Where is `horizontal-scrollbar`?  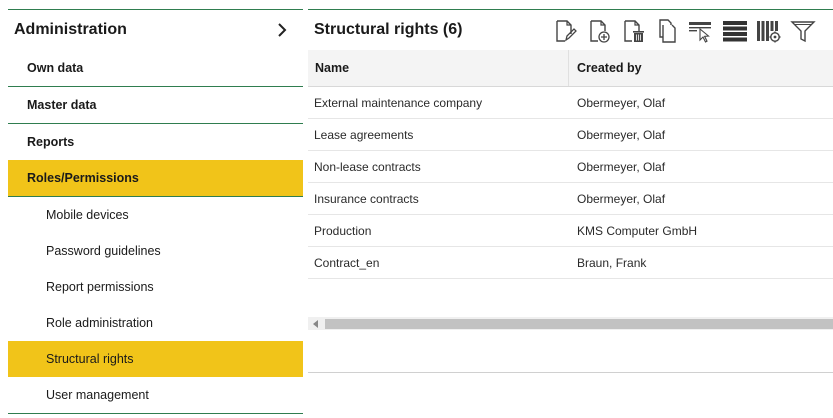 horizontal-scrollbar is located at coordinates (570, 323).